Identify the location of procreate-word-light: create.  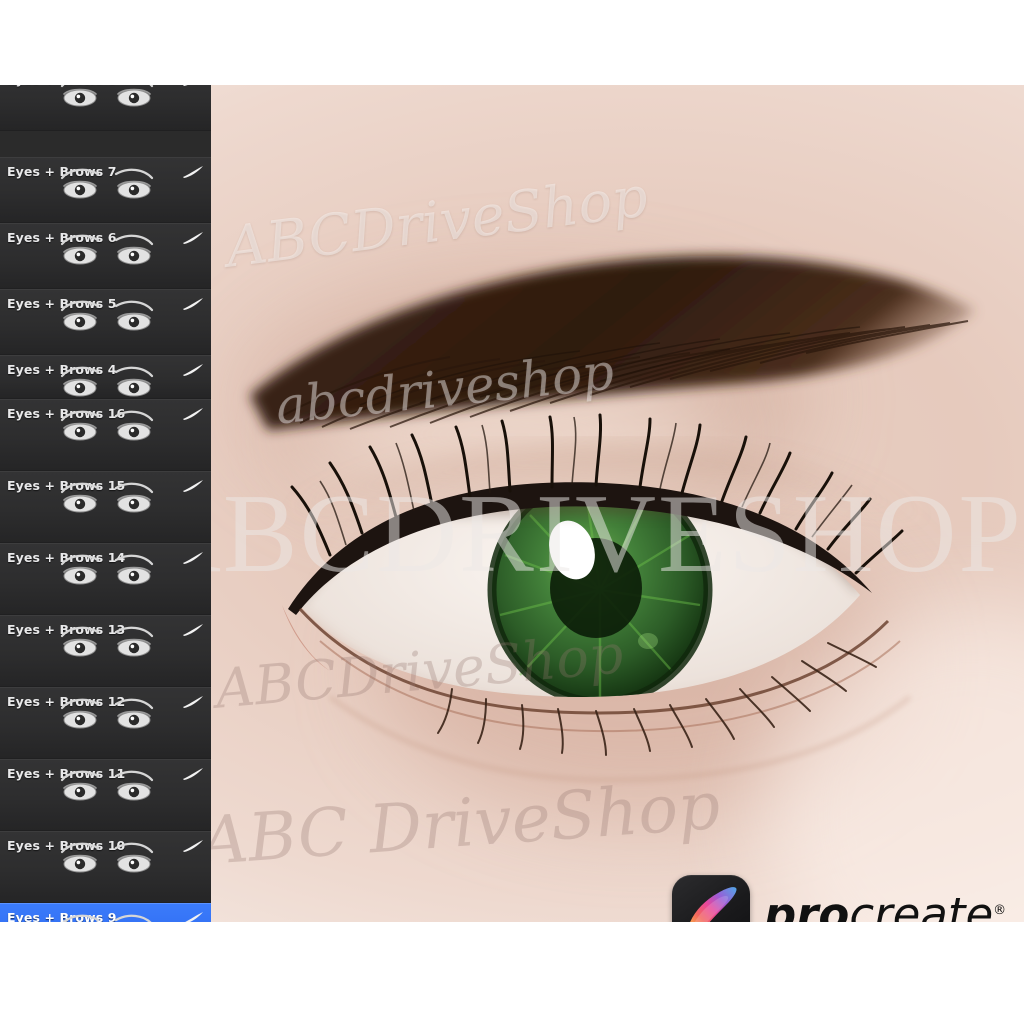
(921, 905).